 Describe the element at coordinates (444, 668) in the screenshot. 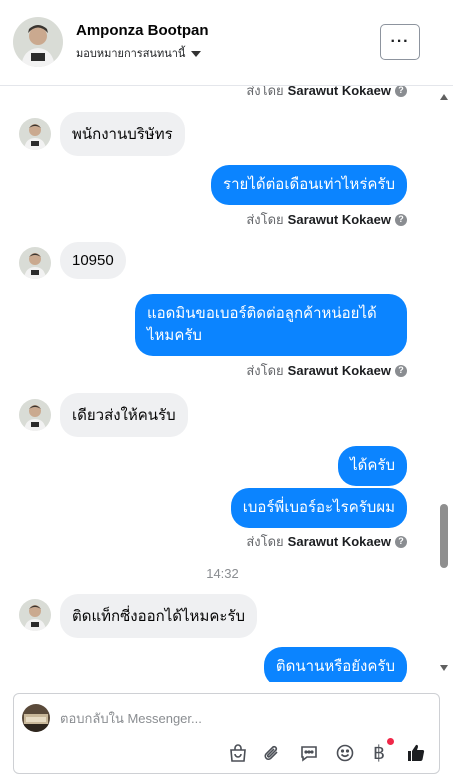

I see `scroll-down-arrow-icon` at that location.